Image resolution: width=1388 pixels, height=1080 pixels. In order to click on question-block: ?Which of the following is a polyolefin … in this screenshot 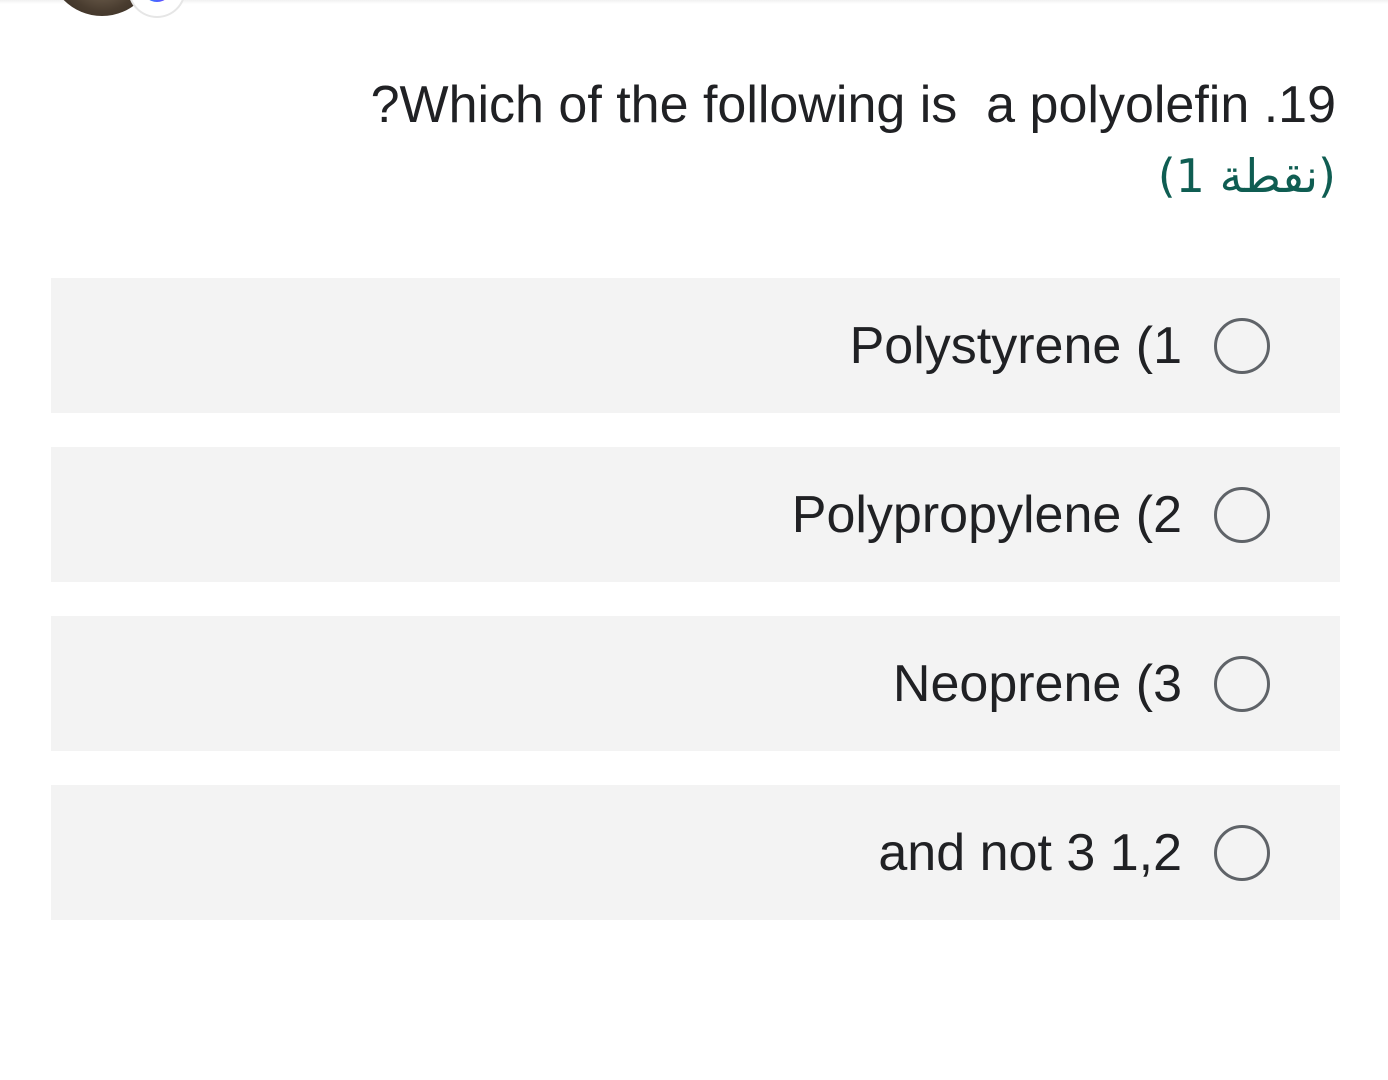, I will do `click(692, 138)`.